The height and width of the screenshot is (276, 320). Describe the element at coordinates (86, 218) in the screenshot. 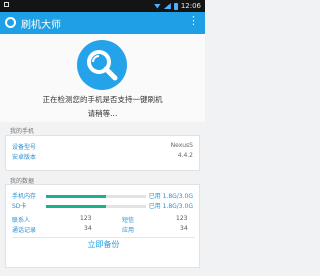

I see `contacts-value: 123` at that location.